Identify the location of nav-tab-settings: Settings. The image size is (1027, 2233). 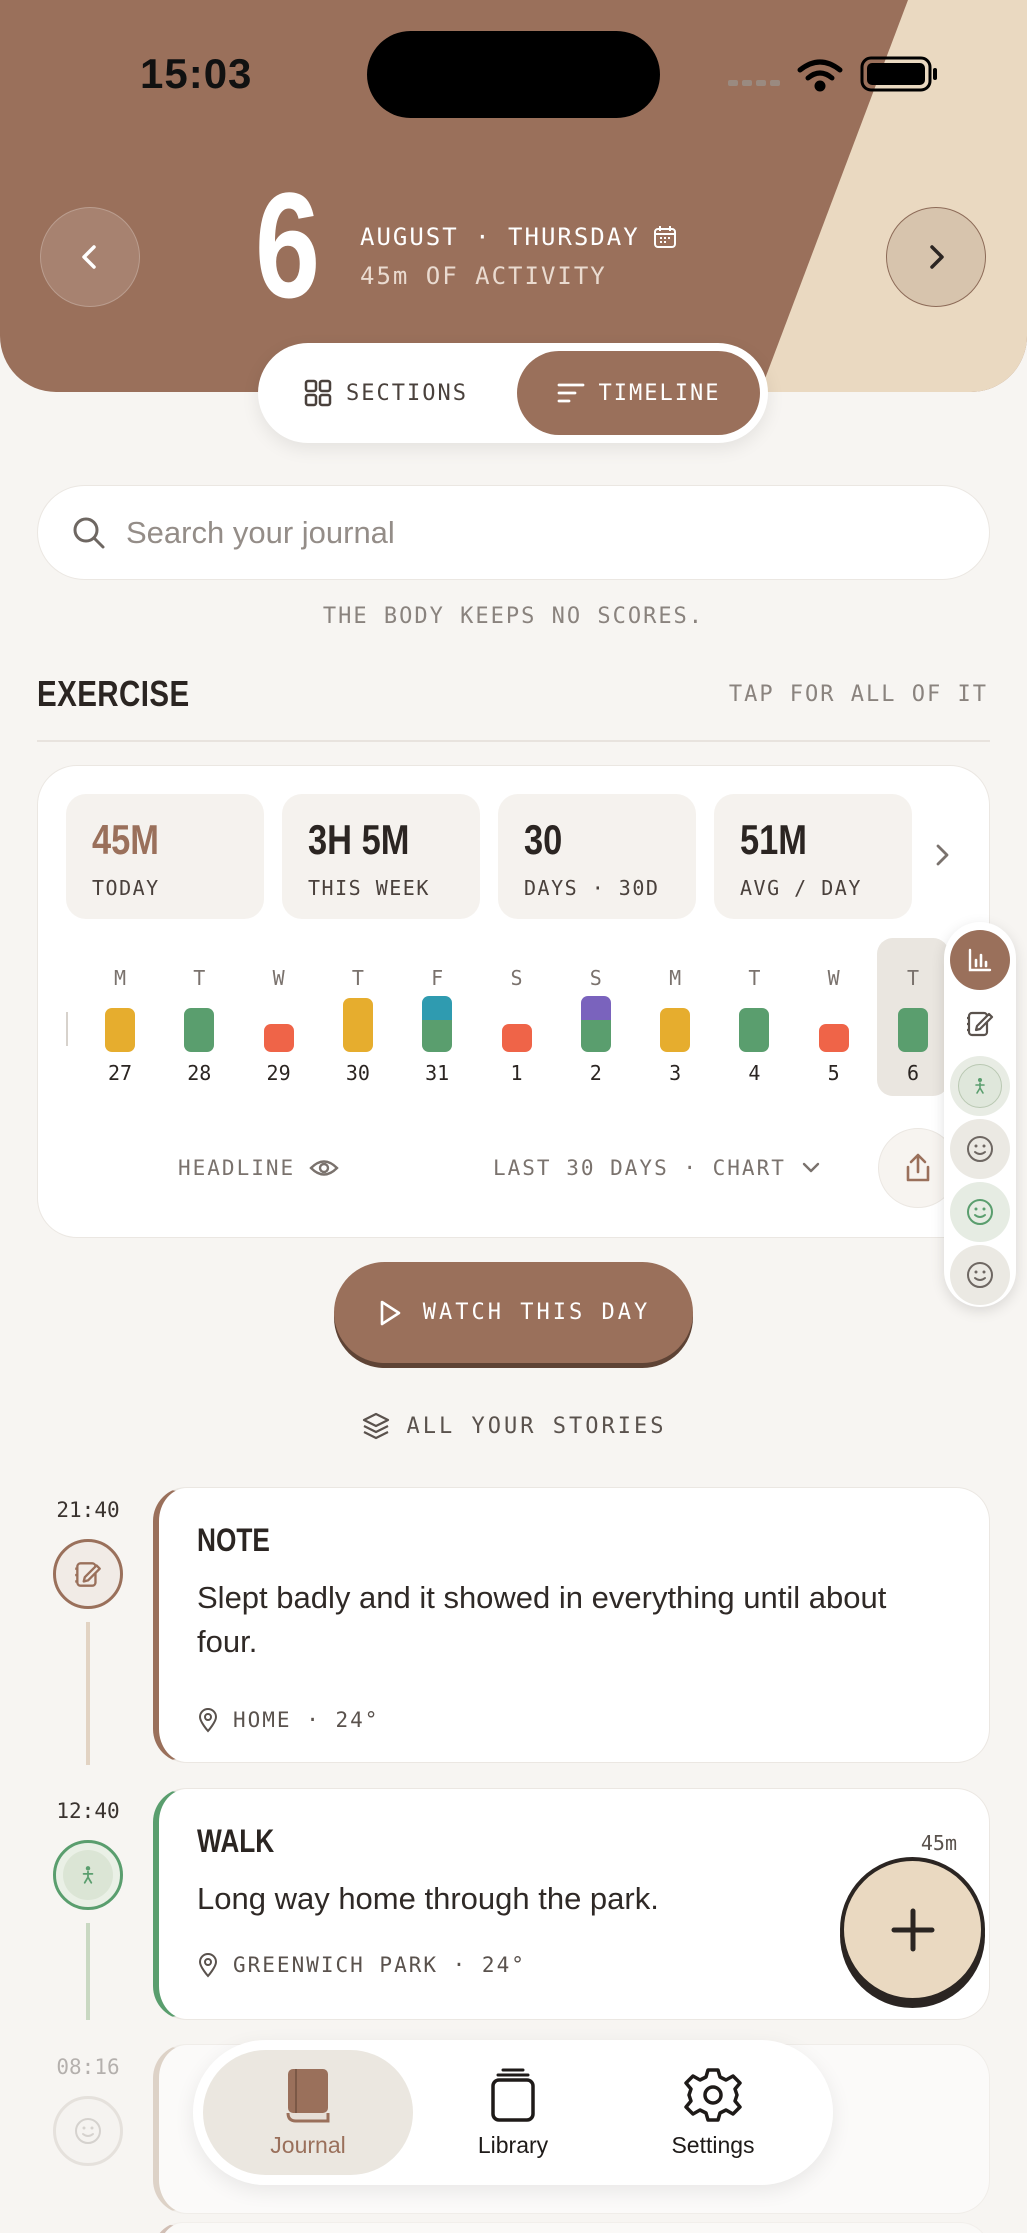
(713, 2112).